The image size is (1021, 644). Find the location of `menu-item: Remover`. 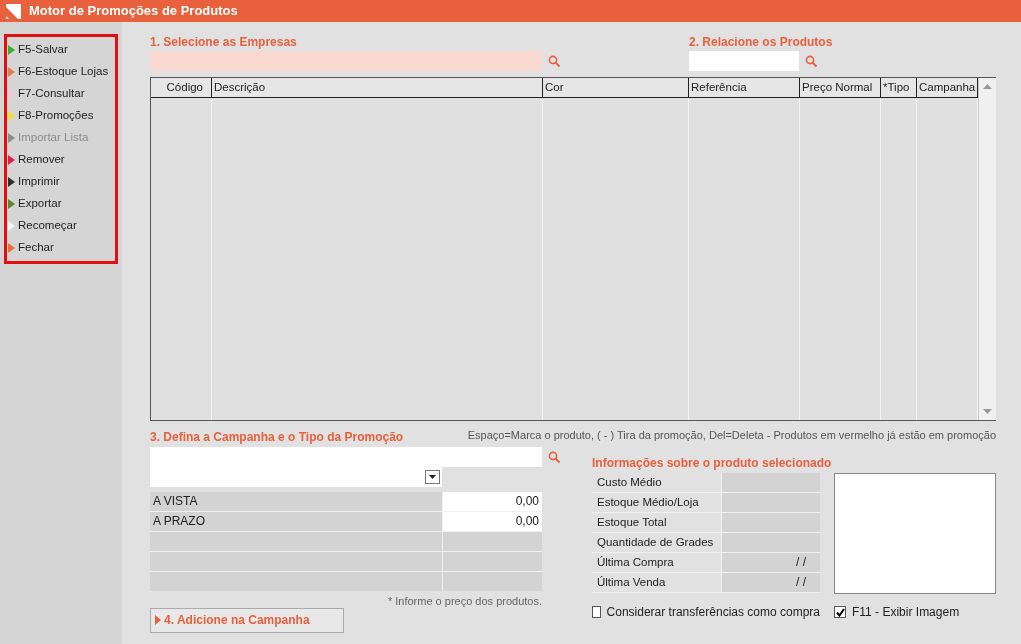

menu-item: Remover is located at coordinates (61, 160).